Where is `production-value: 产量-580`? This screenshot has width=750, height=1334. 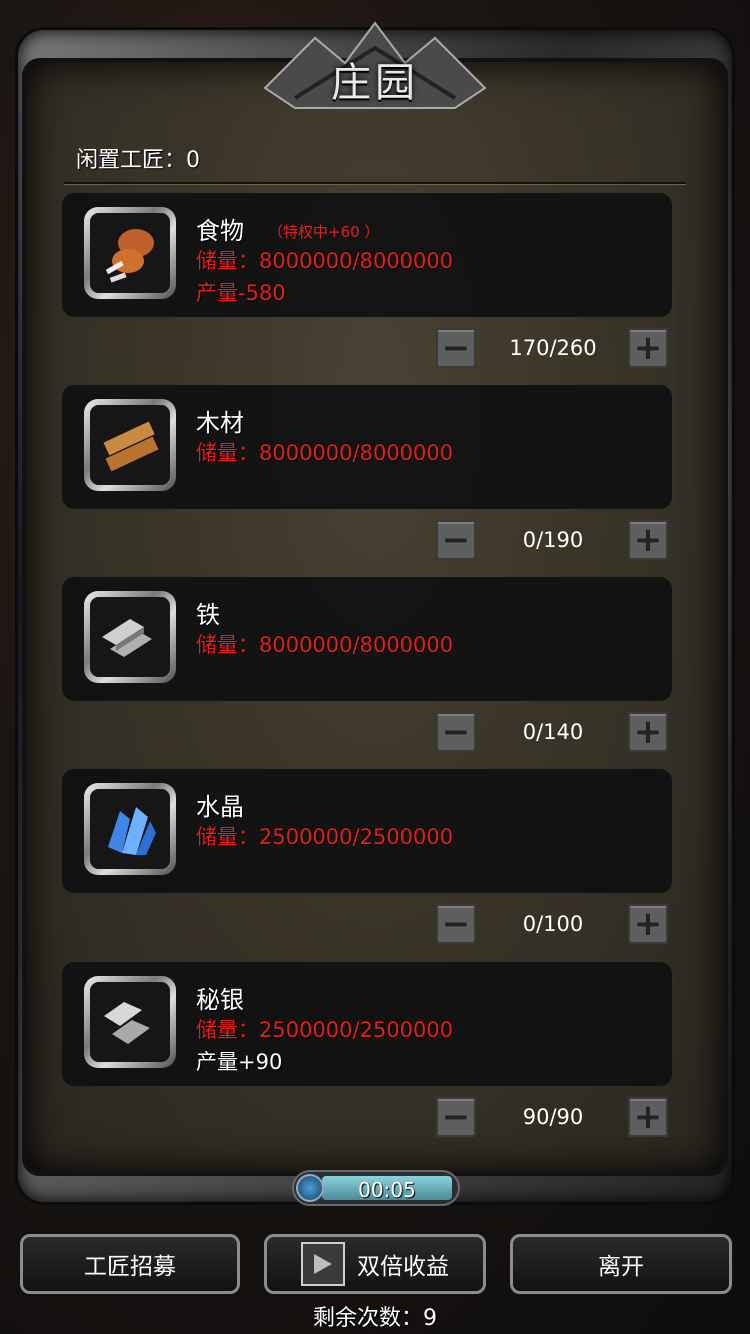
production-value: 产量-580 is located at coordinates (241, 293).